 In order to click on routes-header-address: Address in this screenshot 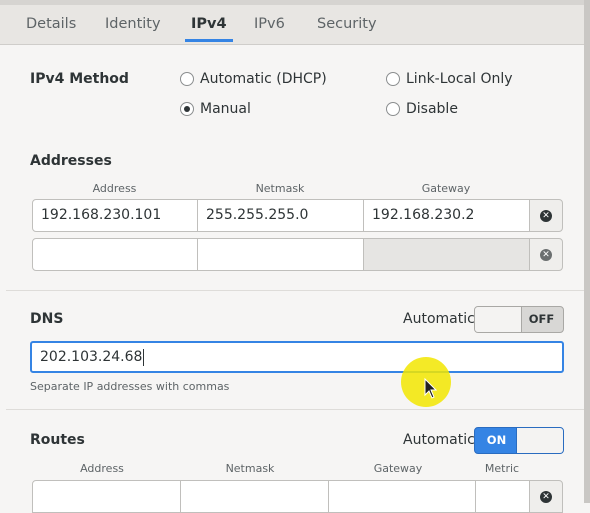, I will do `click(102, 468)`.